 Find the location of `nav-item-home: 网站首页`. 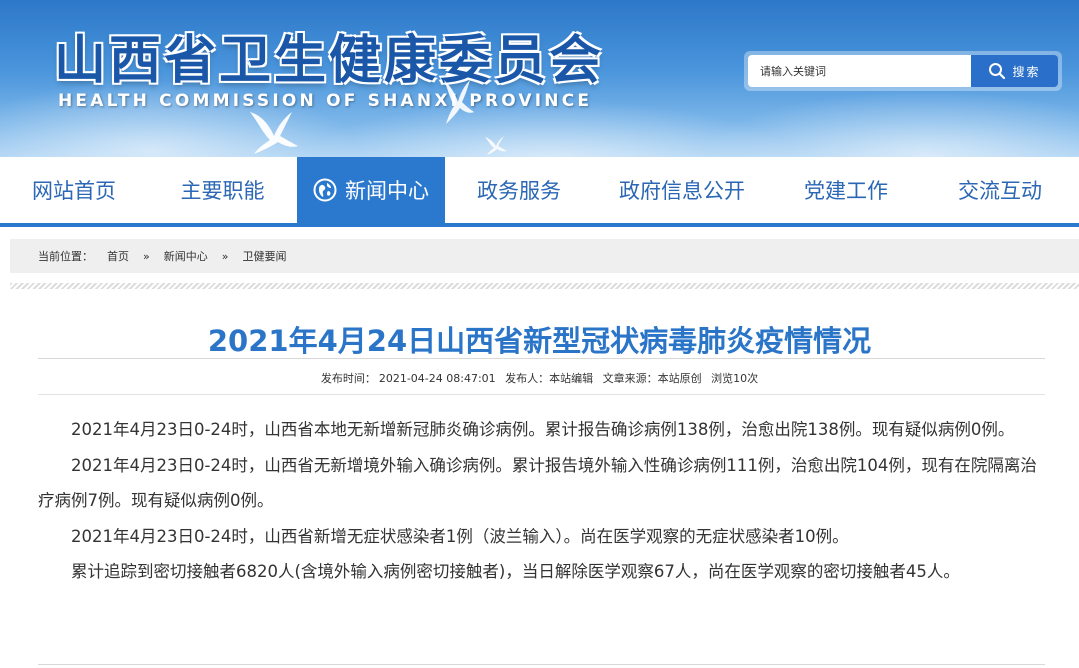

nav-item-home: 网站首页 is located at coordinates (74, 190).